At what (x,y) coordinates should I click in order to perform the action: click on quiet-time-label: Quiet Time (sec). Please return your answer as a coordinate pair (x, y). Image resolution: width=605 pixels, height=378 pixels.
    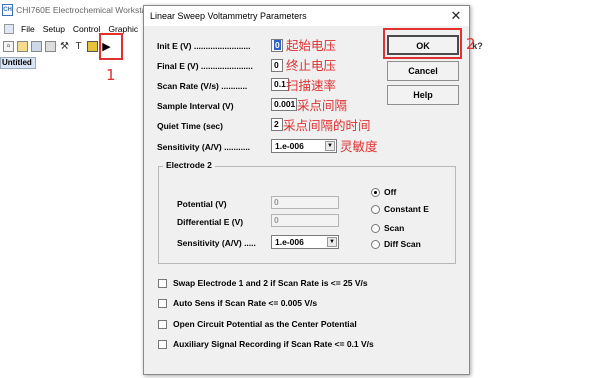
    Looking at the image, I should click on (190, 126).